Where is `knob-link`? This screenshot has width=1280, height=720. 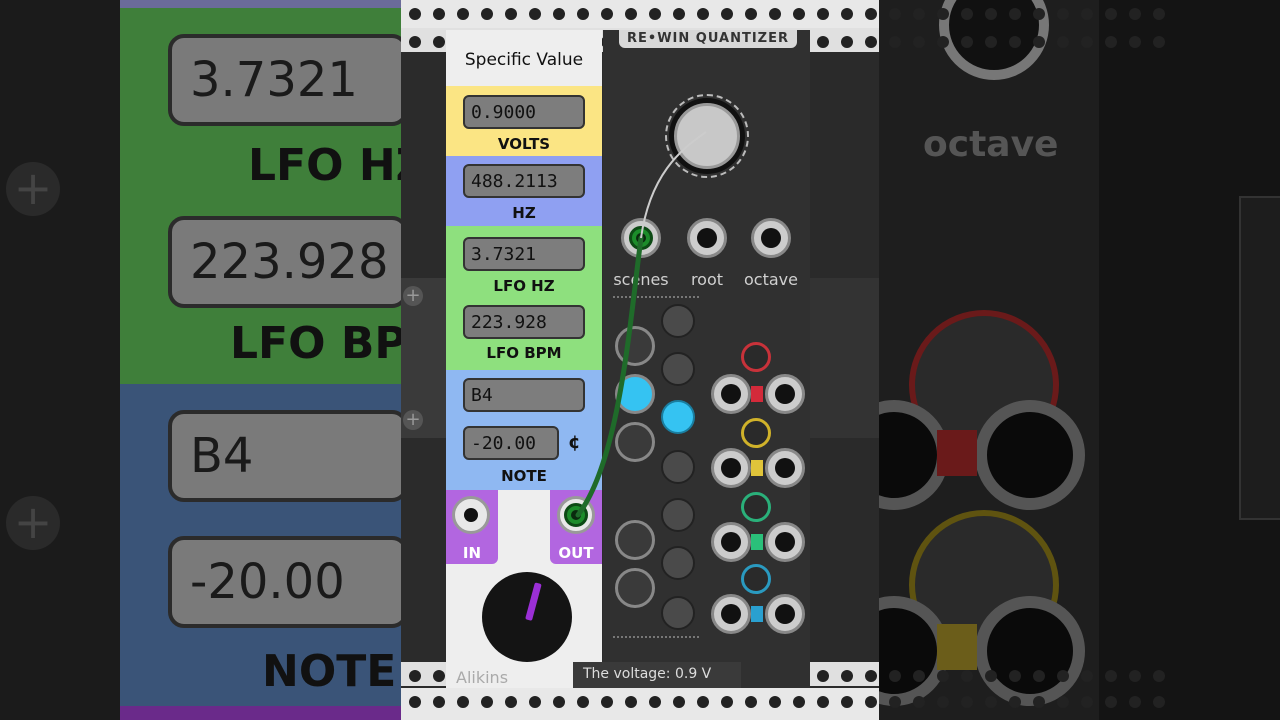 knob-link is located at coordinates (673, 185).